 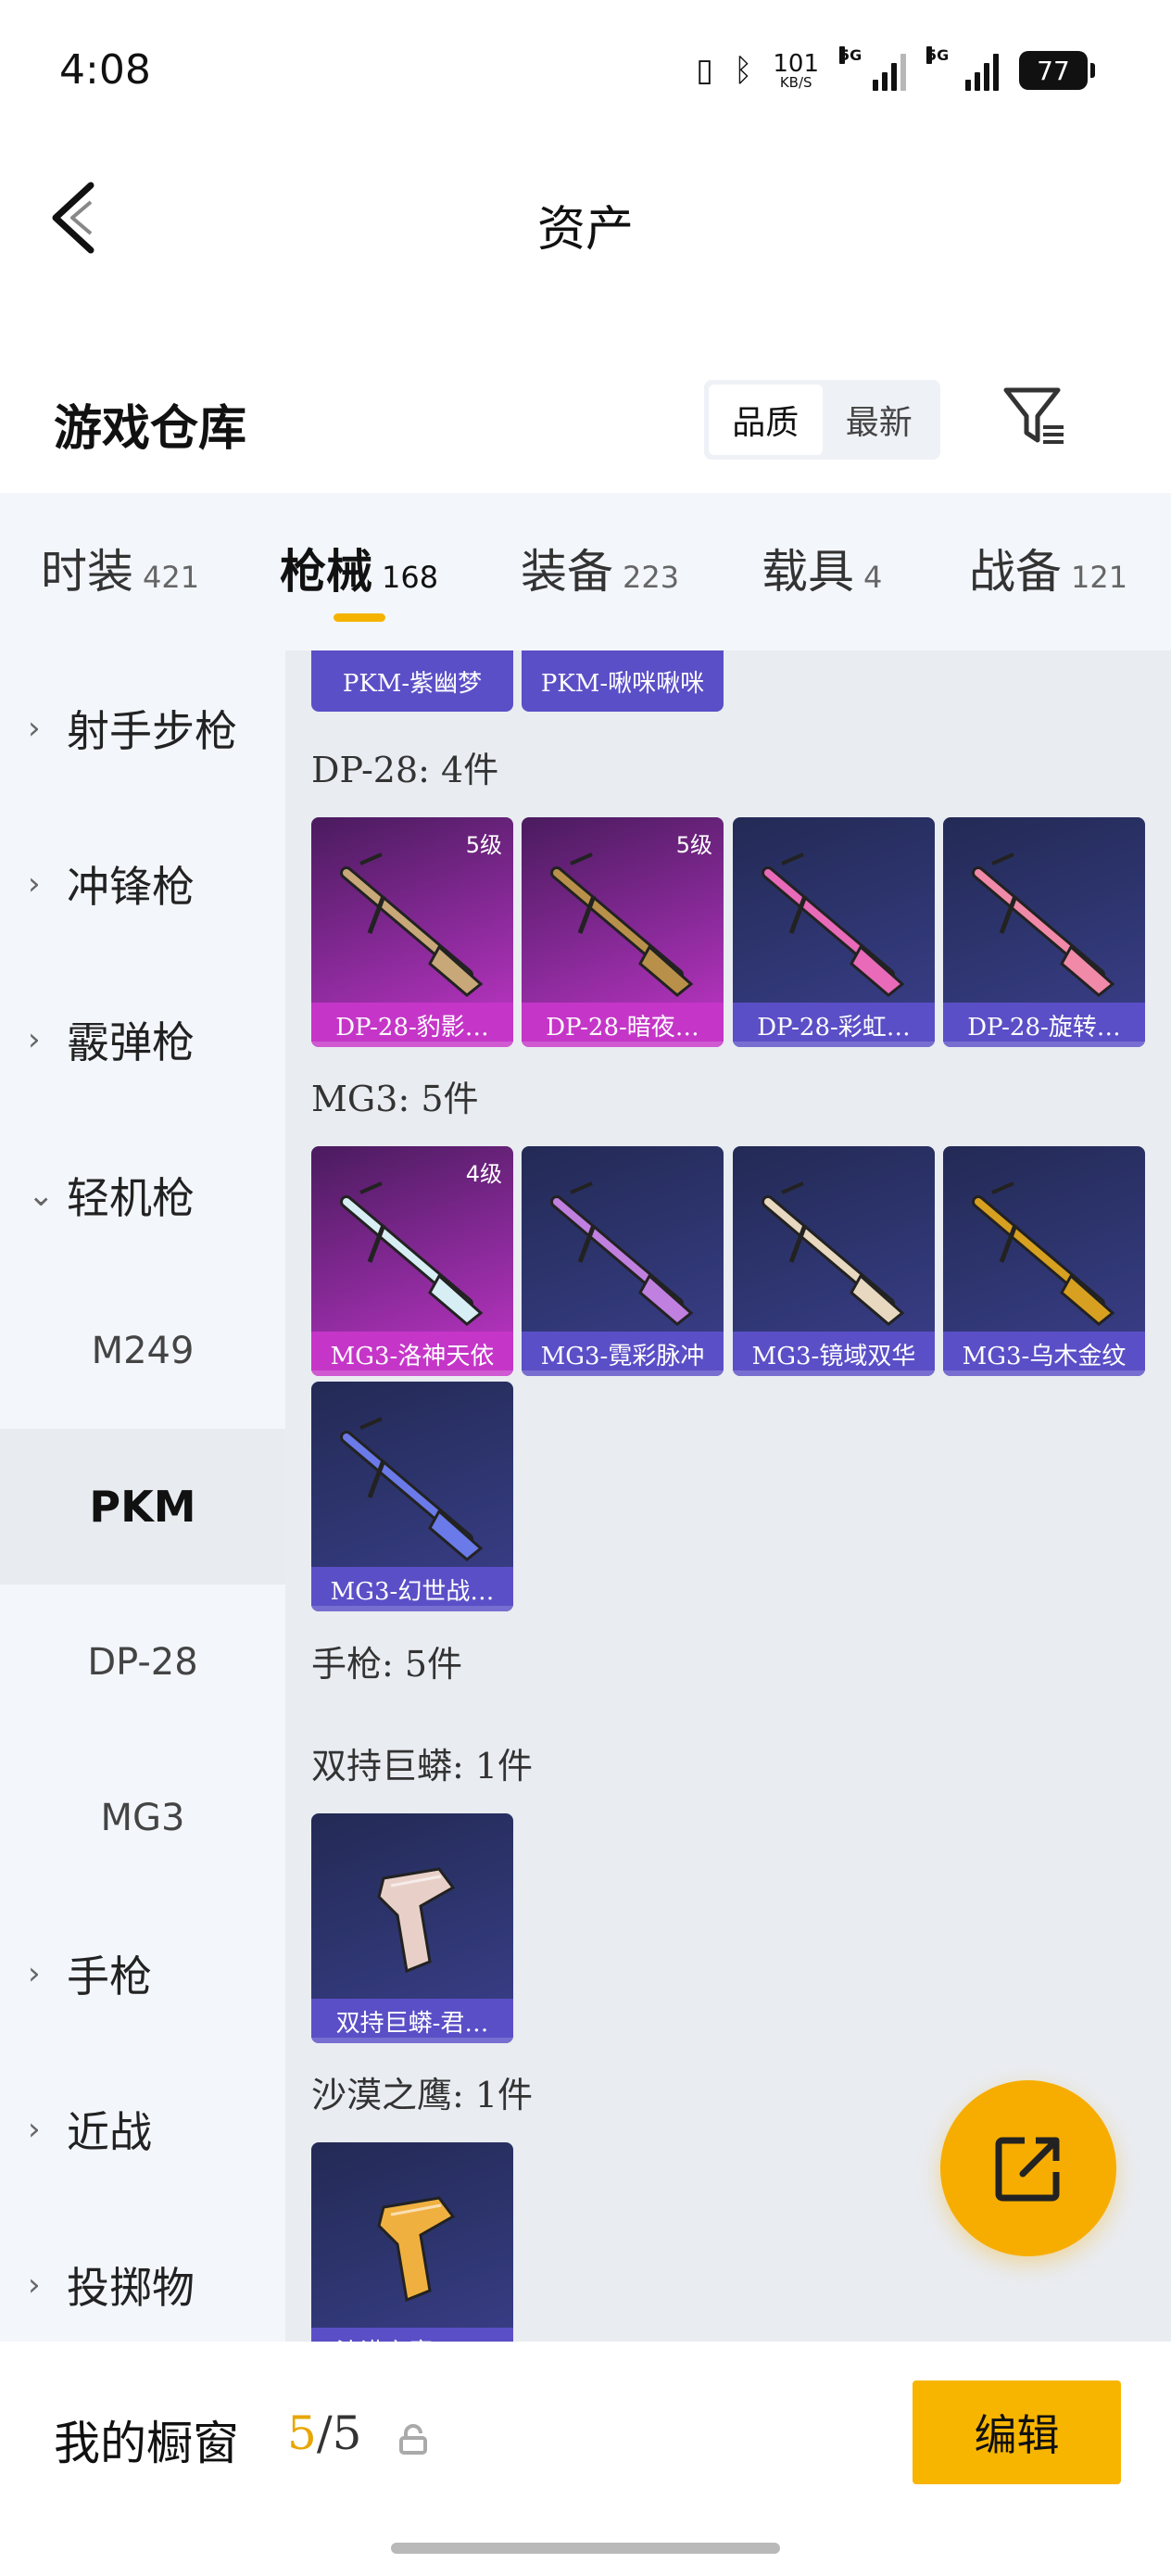 I want to click on sidebar-item-throwables: › 投掷物, so click(x=142, y=2285).